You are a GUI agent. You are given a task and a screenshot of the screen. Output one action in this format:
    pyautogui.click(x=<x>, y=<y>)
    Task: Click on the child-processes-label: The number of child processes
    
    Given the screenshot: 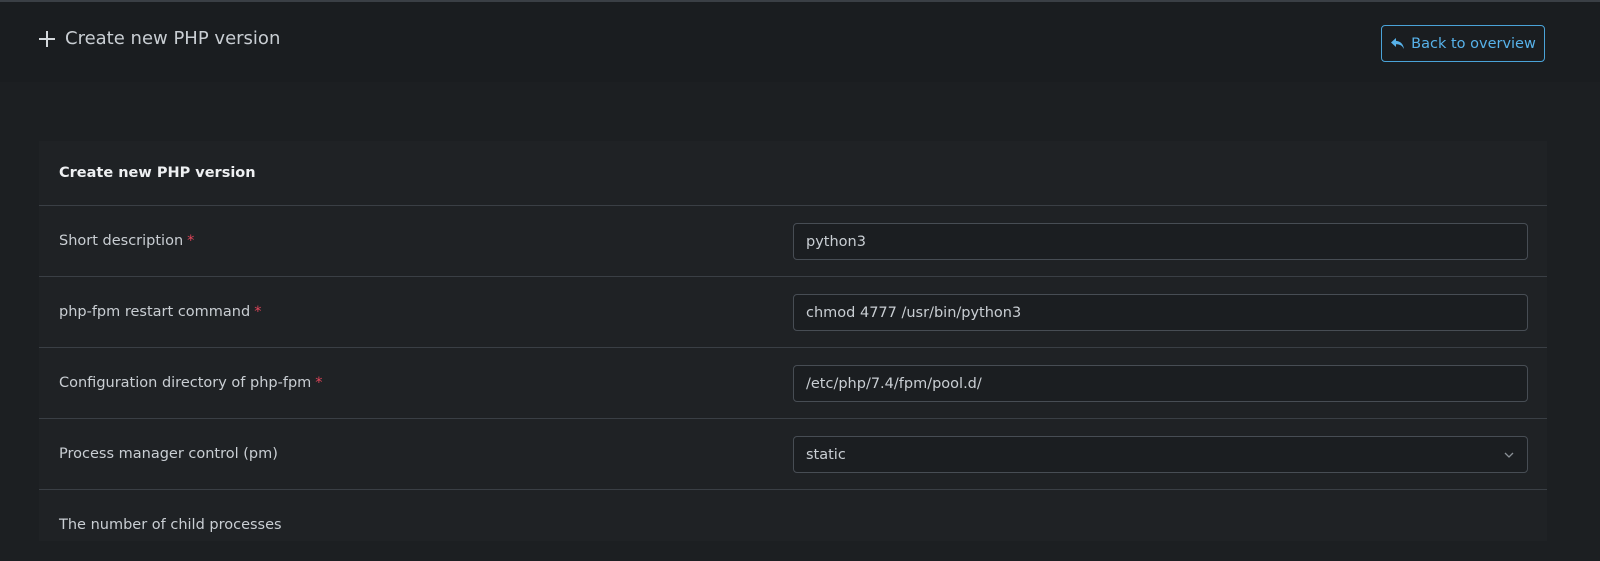 What is the action you would take?
    pyautogui.click(x=170, y=525)
    